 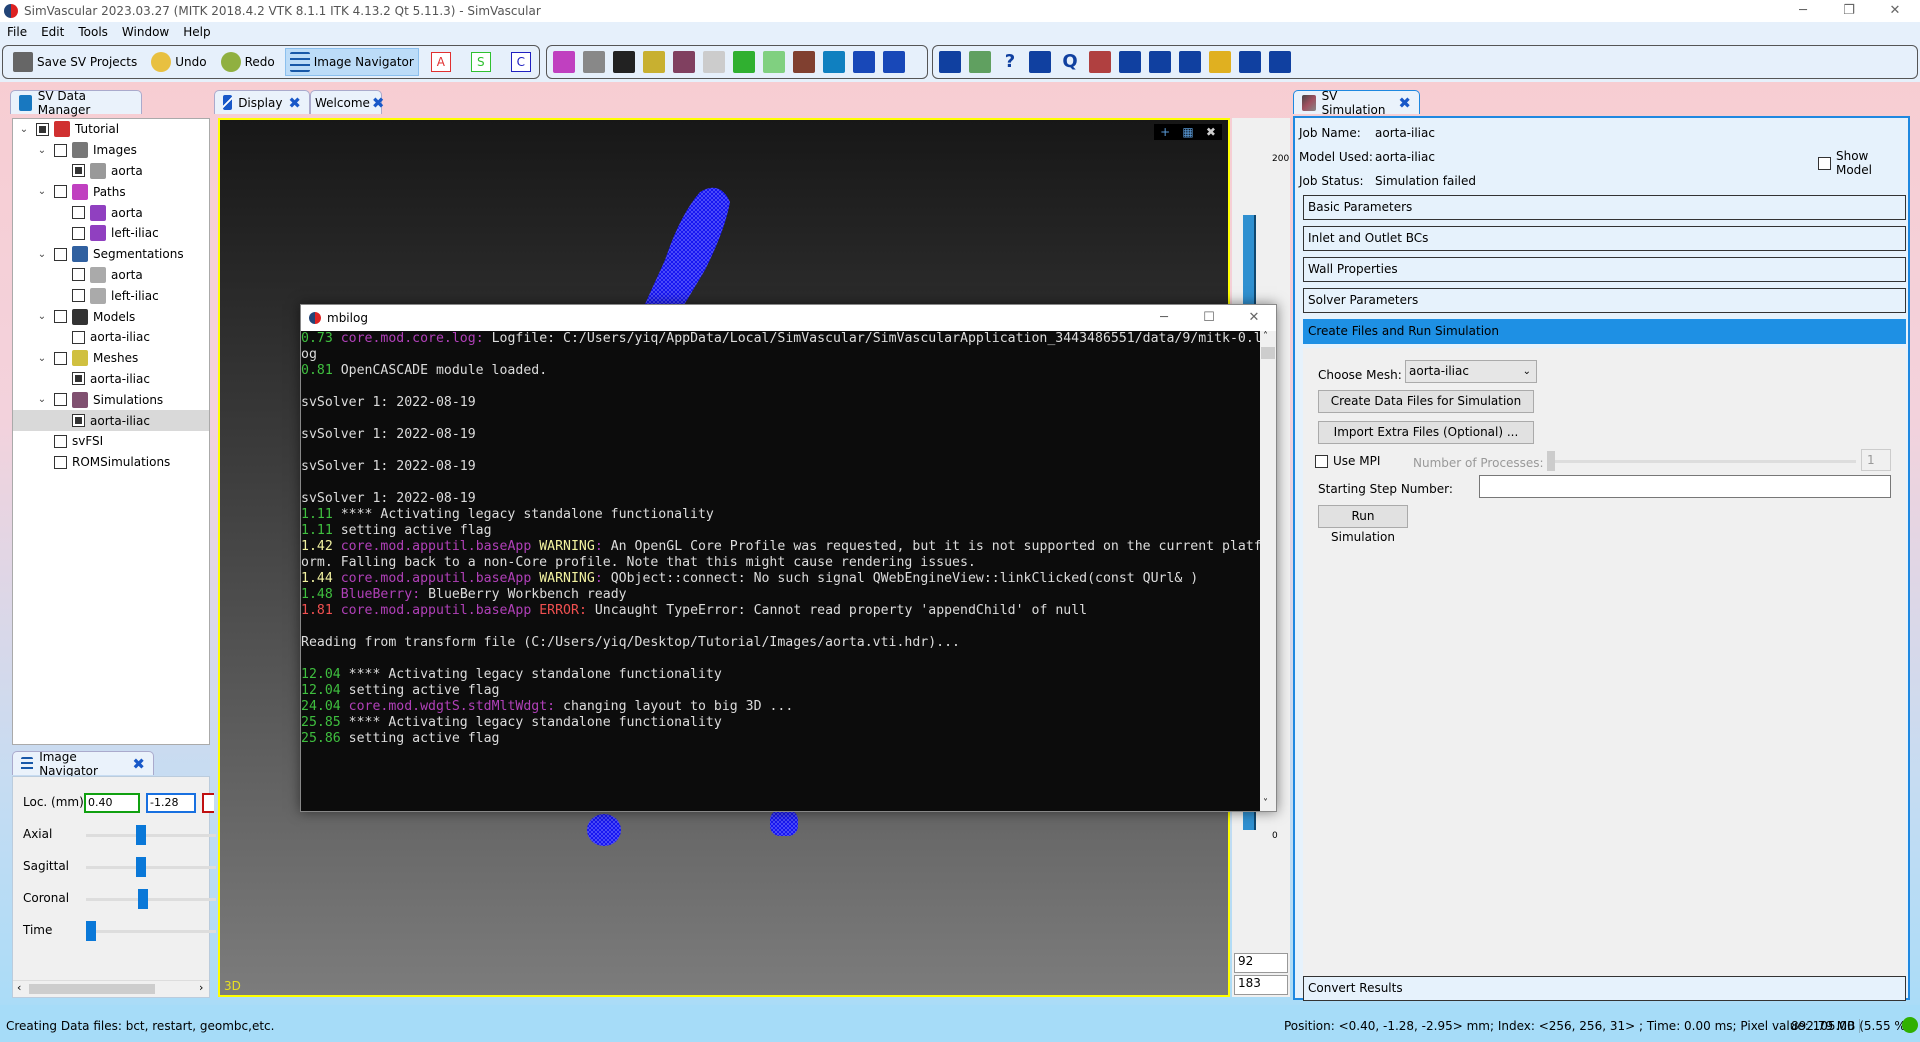 What do you see at coordinates (52, 32) in the screenshot?
I see `menu-edit: Edit` at bounding box center [52, 32].